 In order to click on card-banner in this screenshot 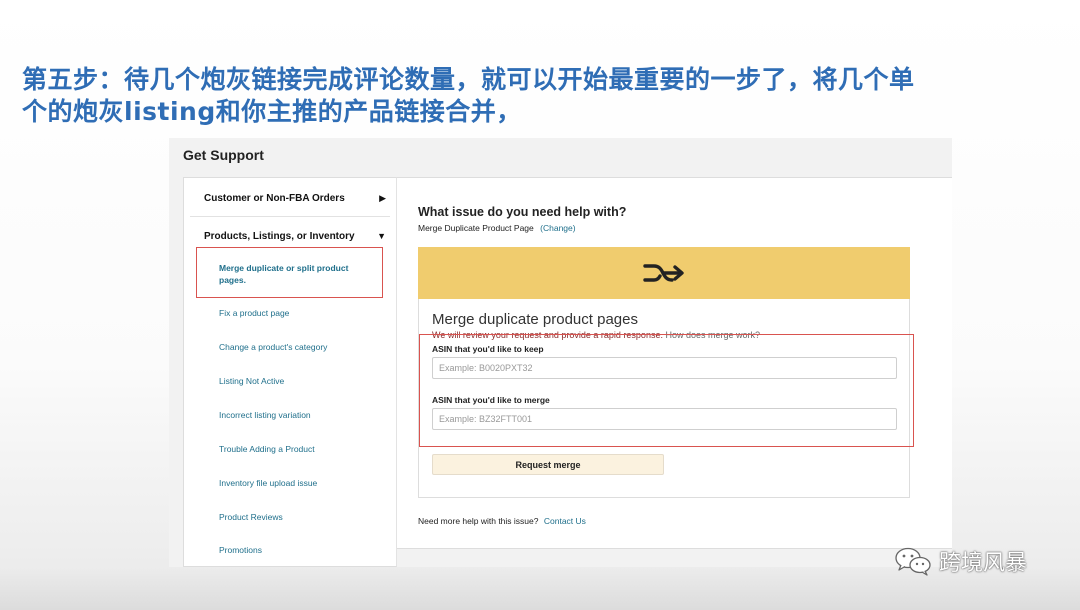, I will do `click(664, 273)`.